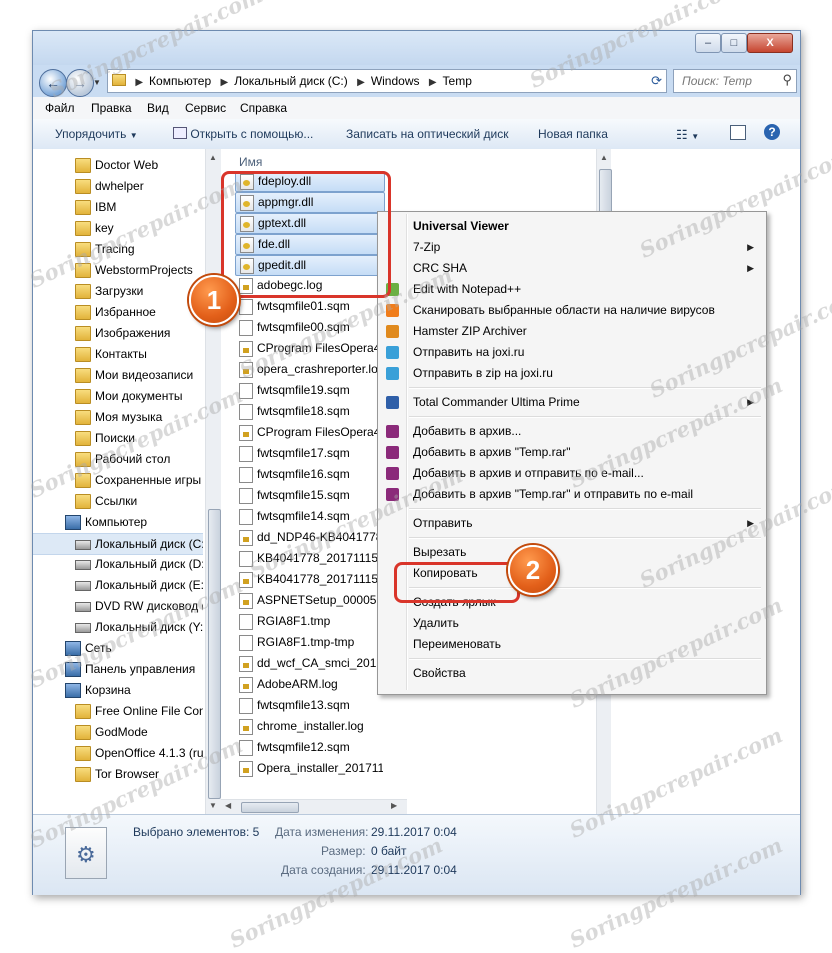  Describe the element at coordinates (309, 663) in the screenshot. I see `file-row: dd_wcf_CA_smci_2017` at that location.